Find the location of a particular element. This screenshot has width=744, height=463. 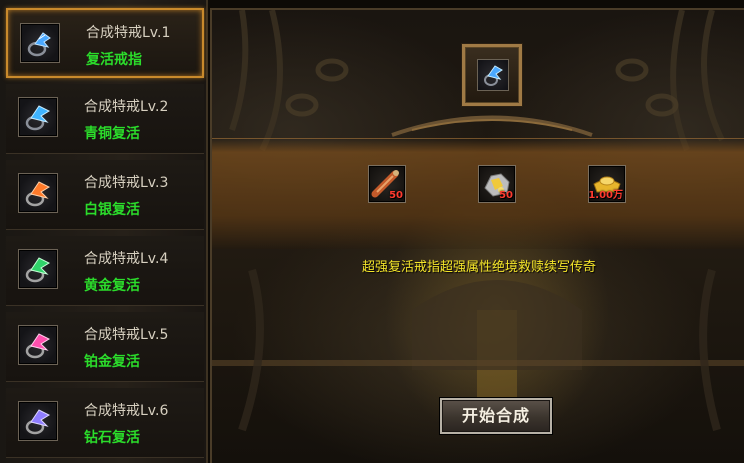

item-subtitle: 青铜复活 is located at coordinates (112, 134).